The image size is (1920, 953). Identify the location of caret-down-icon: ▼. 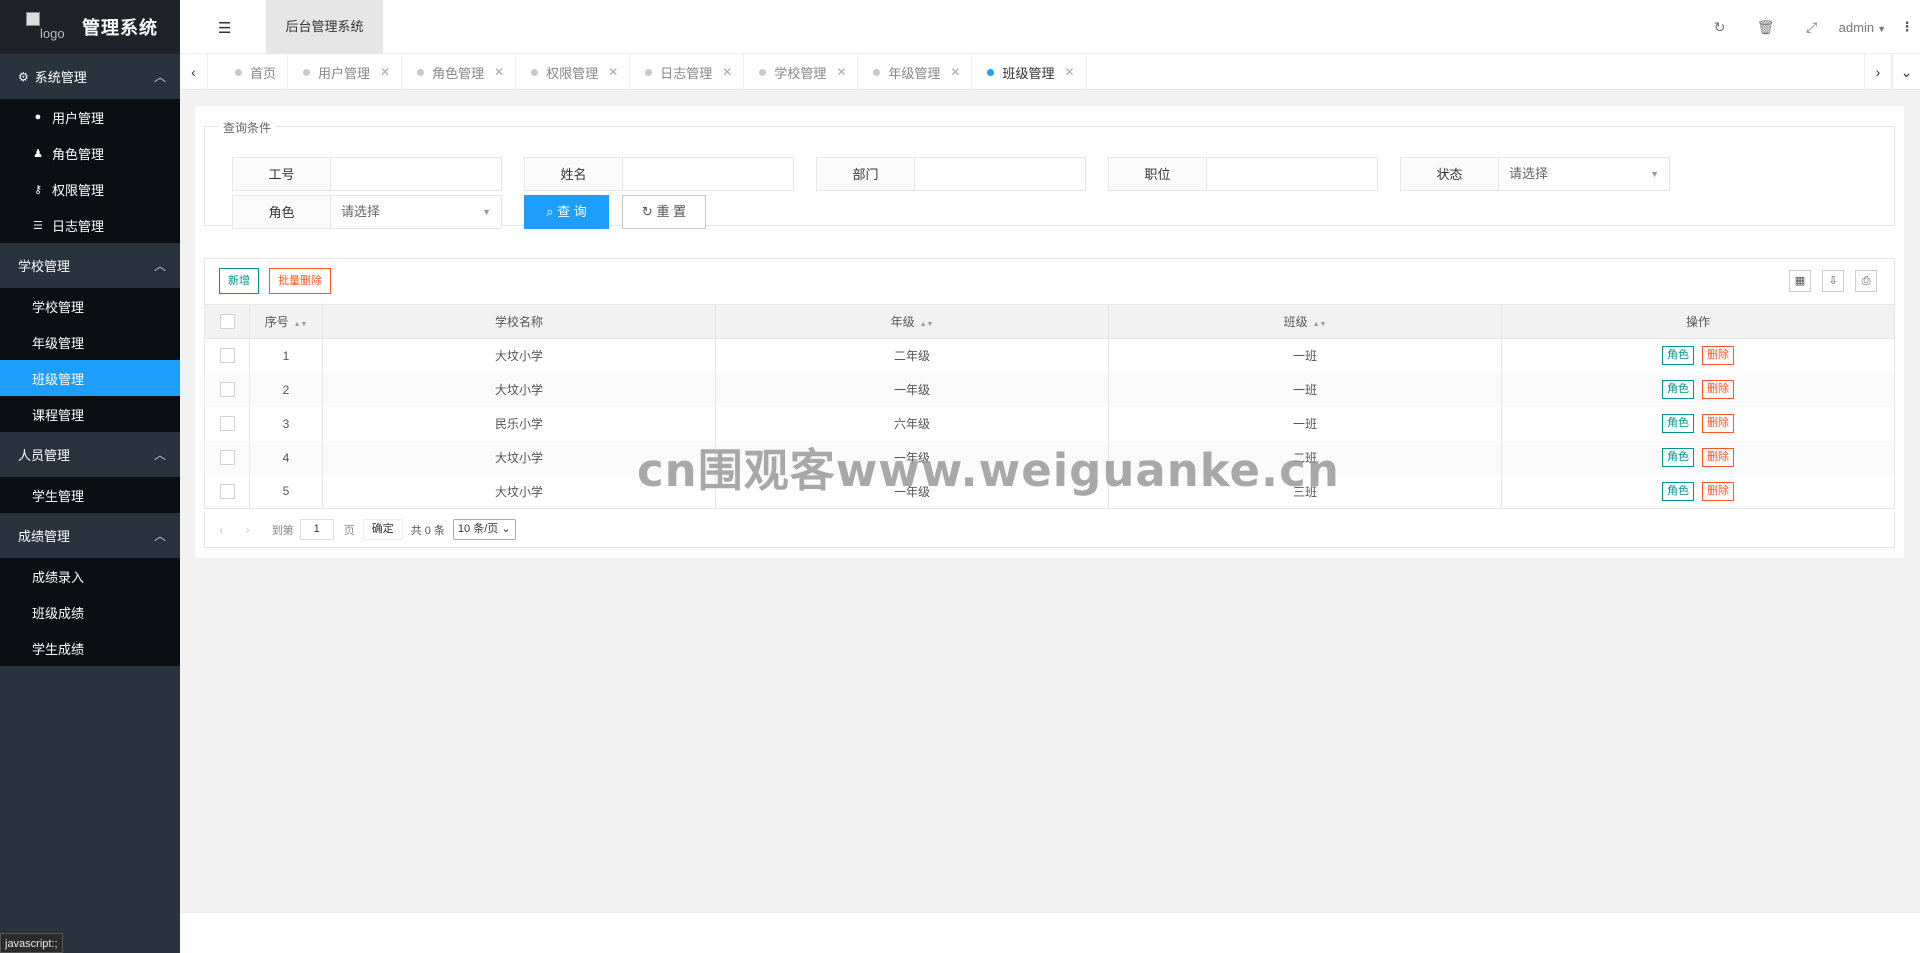
(1654, 174).